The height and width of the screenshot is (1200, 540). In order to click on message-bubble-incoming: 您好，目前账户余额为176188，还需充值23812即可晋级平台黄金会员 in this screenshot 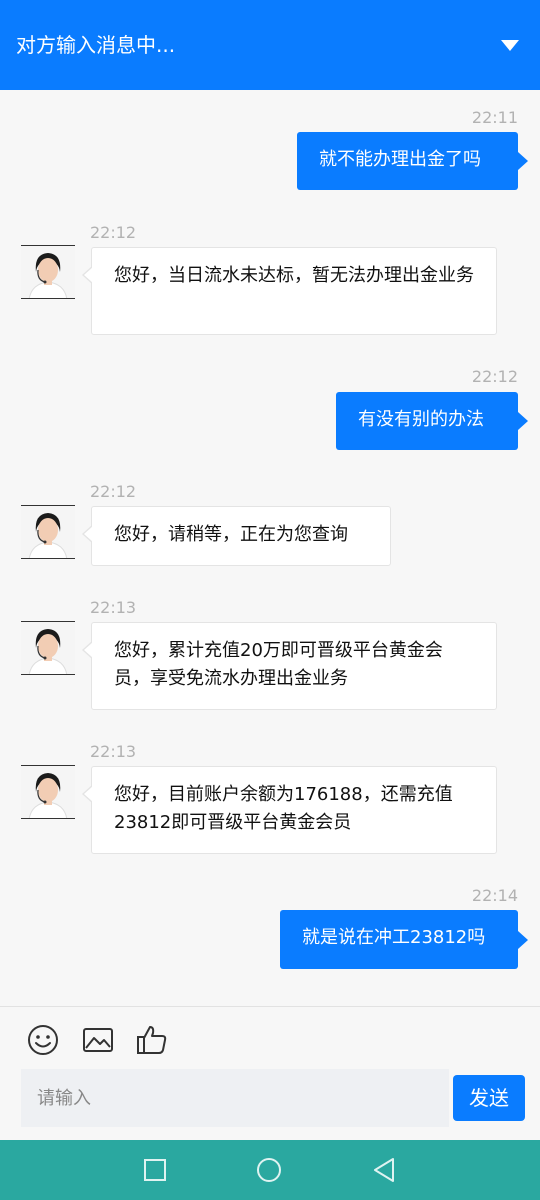, I will do `click(289, 810)`.